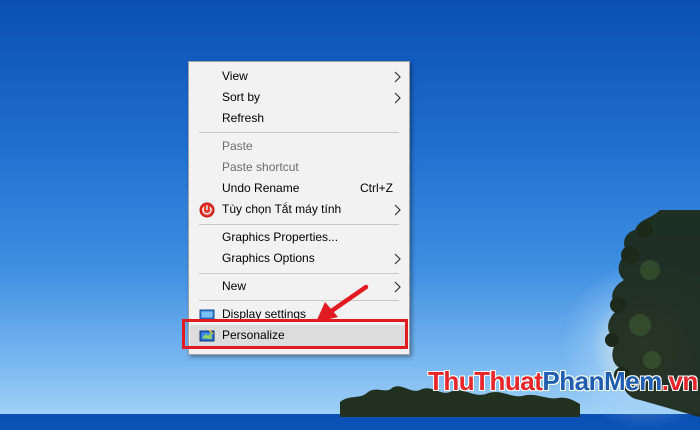 The width and height of the screenshot is (700, 430). Describe the element at coordinates (376, 188) in the screenshot. I see `menu-item-shortcut: Ctrl+Z` at that location.